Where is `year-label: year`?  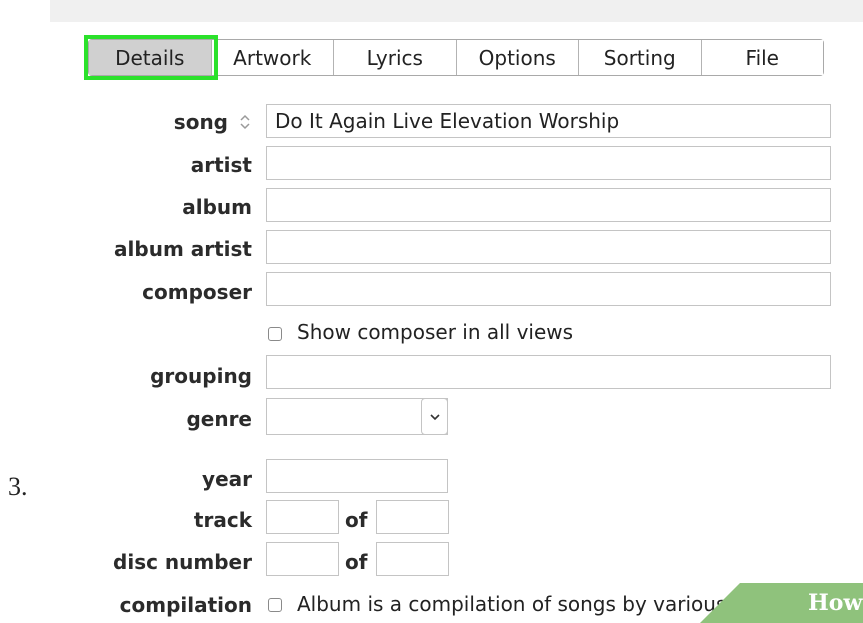
year-label: year is located at coordinates (227, 479).